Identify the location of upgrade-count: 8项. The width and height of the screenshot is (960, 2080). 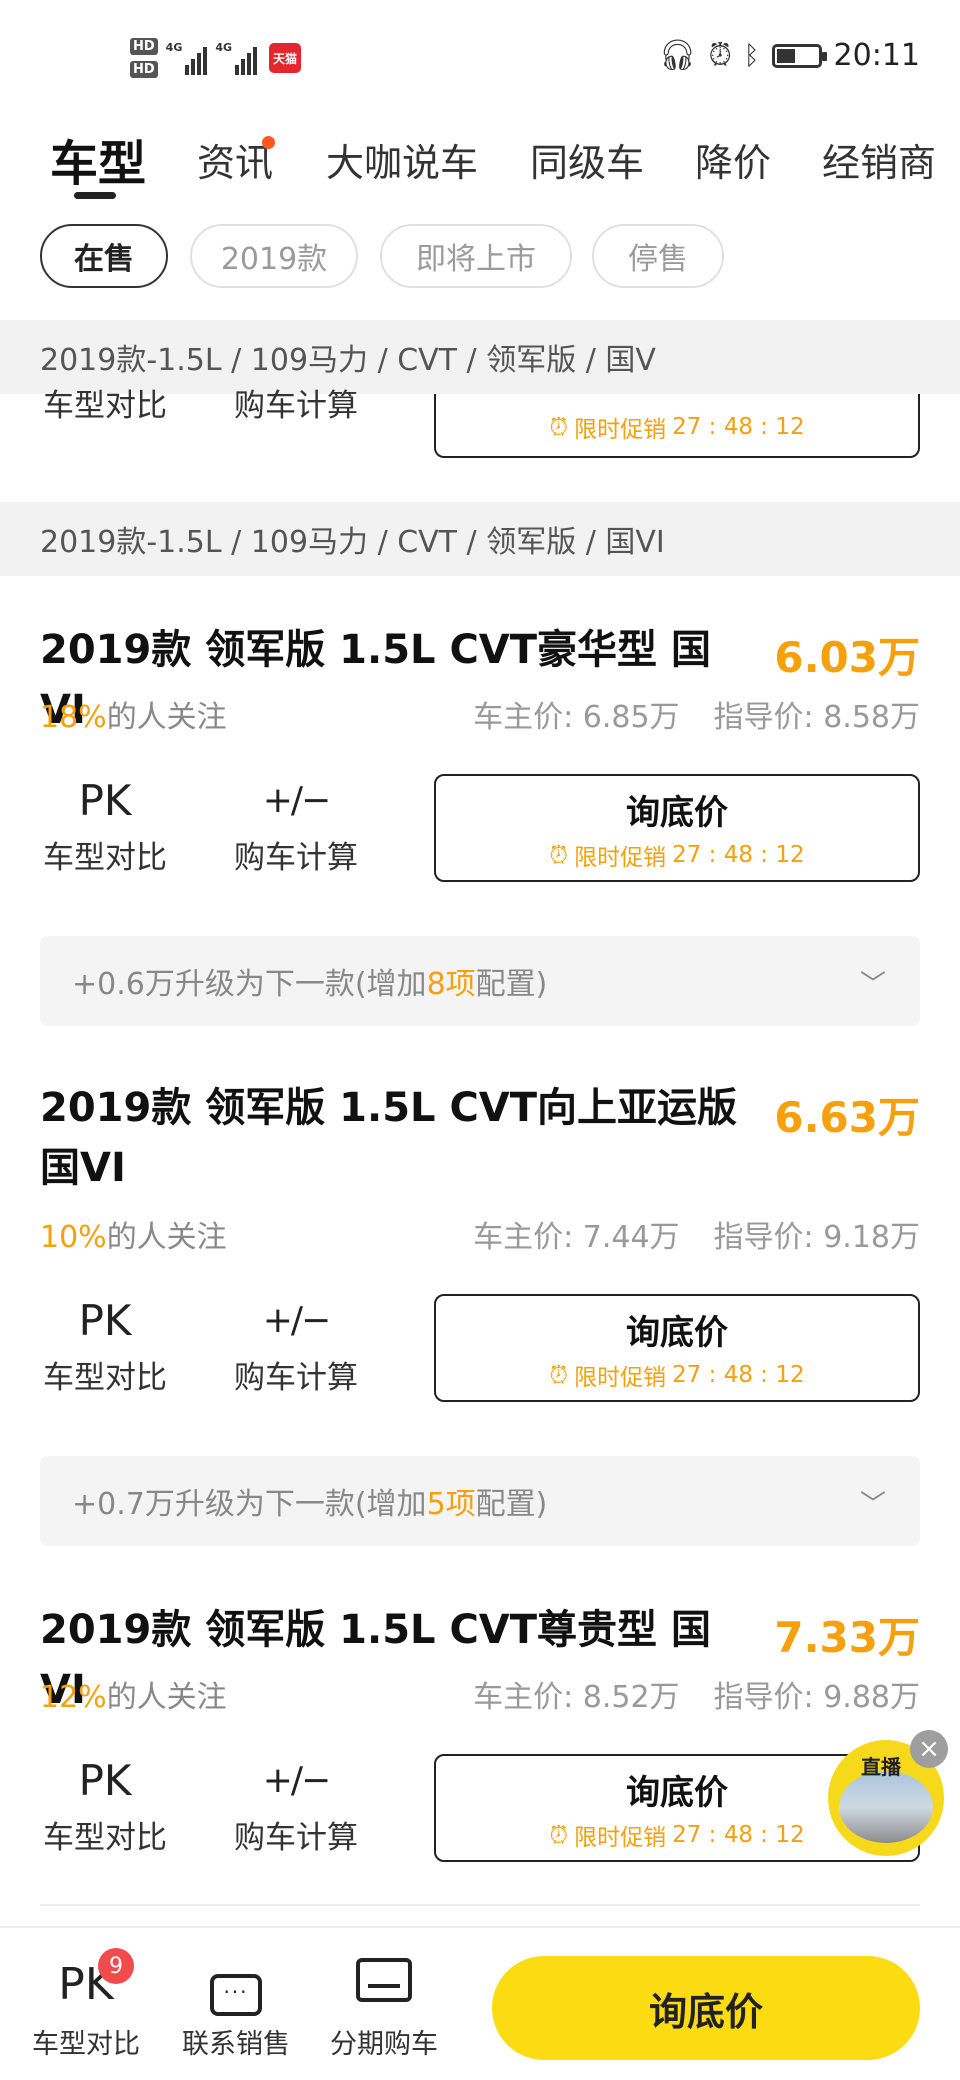
(451, 984).